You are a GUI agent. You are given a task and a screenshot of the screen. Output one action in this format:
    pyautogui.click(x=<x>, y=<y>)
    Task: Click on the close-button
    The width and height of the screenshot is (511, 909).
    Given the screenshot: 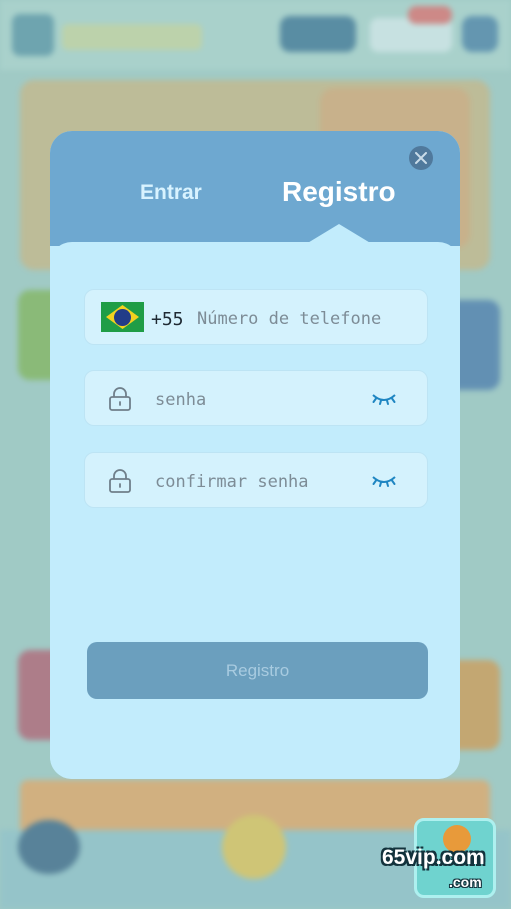 What is the action you would take?
    pyautogui.click(x=421, y=158)
    